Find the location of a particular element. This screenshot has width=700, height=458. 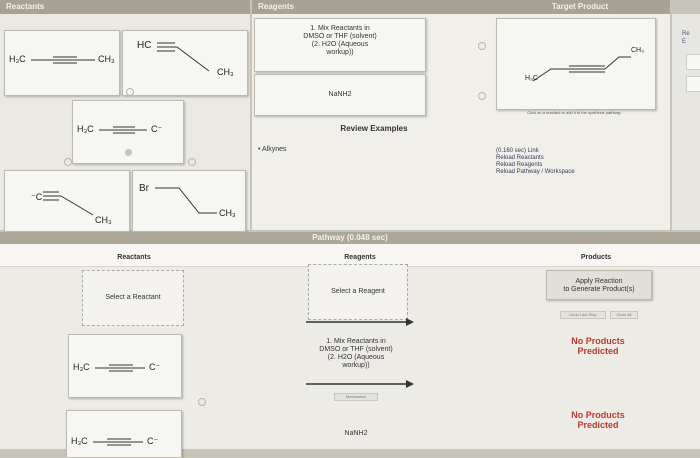

reactant-card-bromide: Br CH₃ is located at coordinates (189, 201).